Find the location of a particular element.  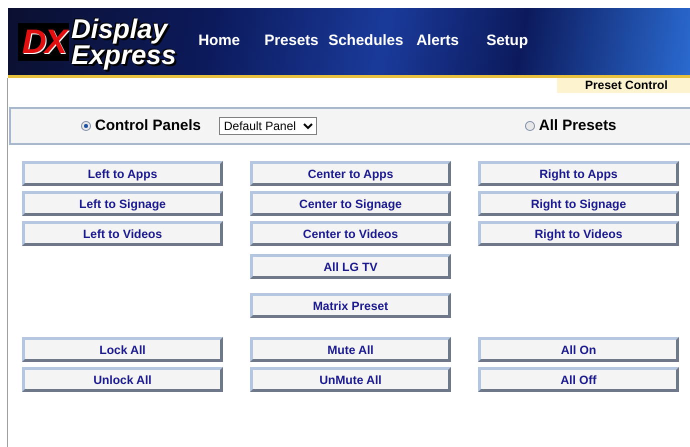

preset-button: Right to Apps is located at coordinates (578, 173).